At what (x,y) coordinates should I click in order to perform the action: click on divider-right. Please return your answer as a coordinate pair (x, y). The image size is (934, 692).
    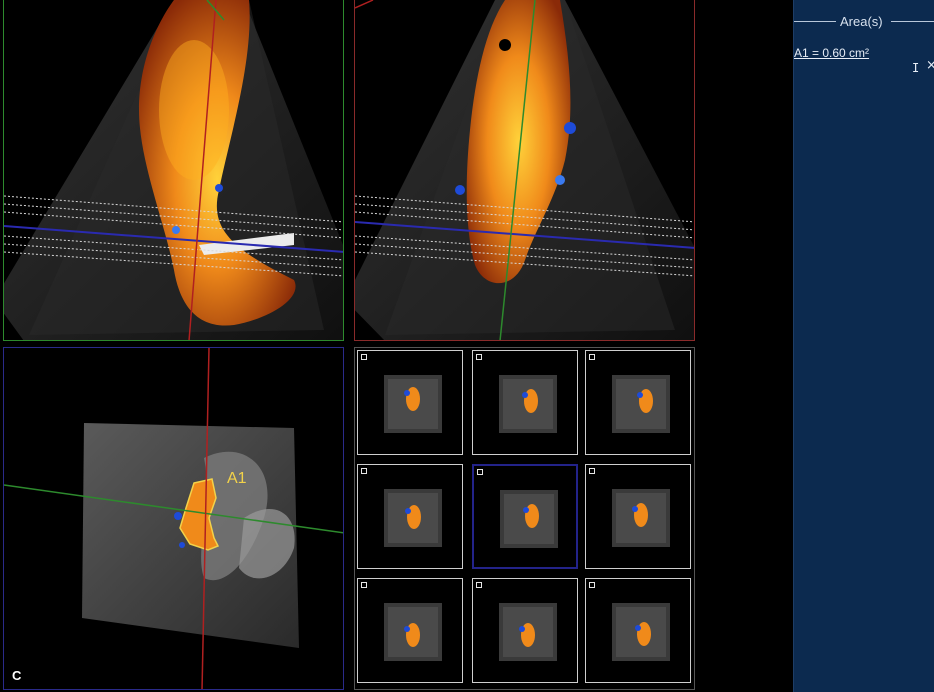
    Looking at the image, I should click on (912, 21).